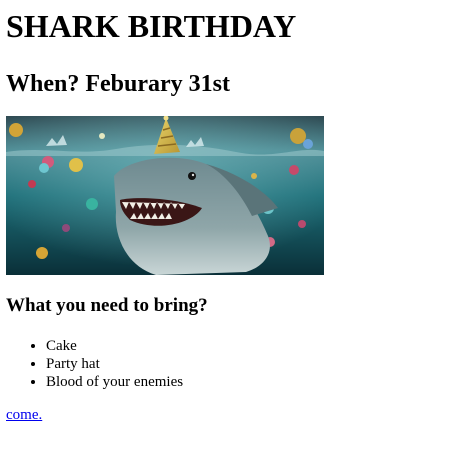 This screenshot has height=459, width=462. I want to click on list-item: Cake, so click(254, 346).